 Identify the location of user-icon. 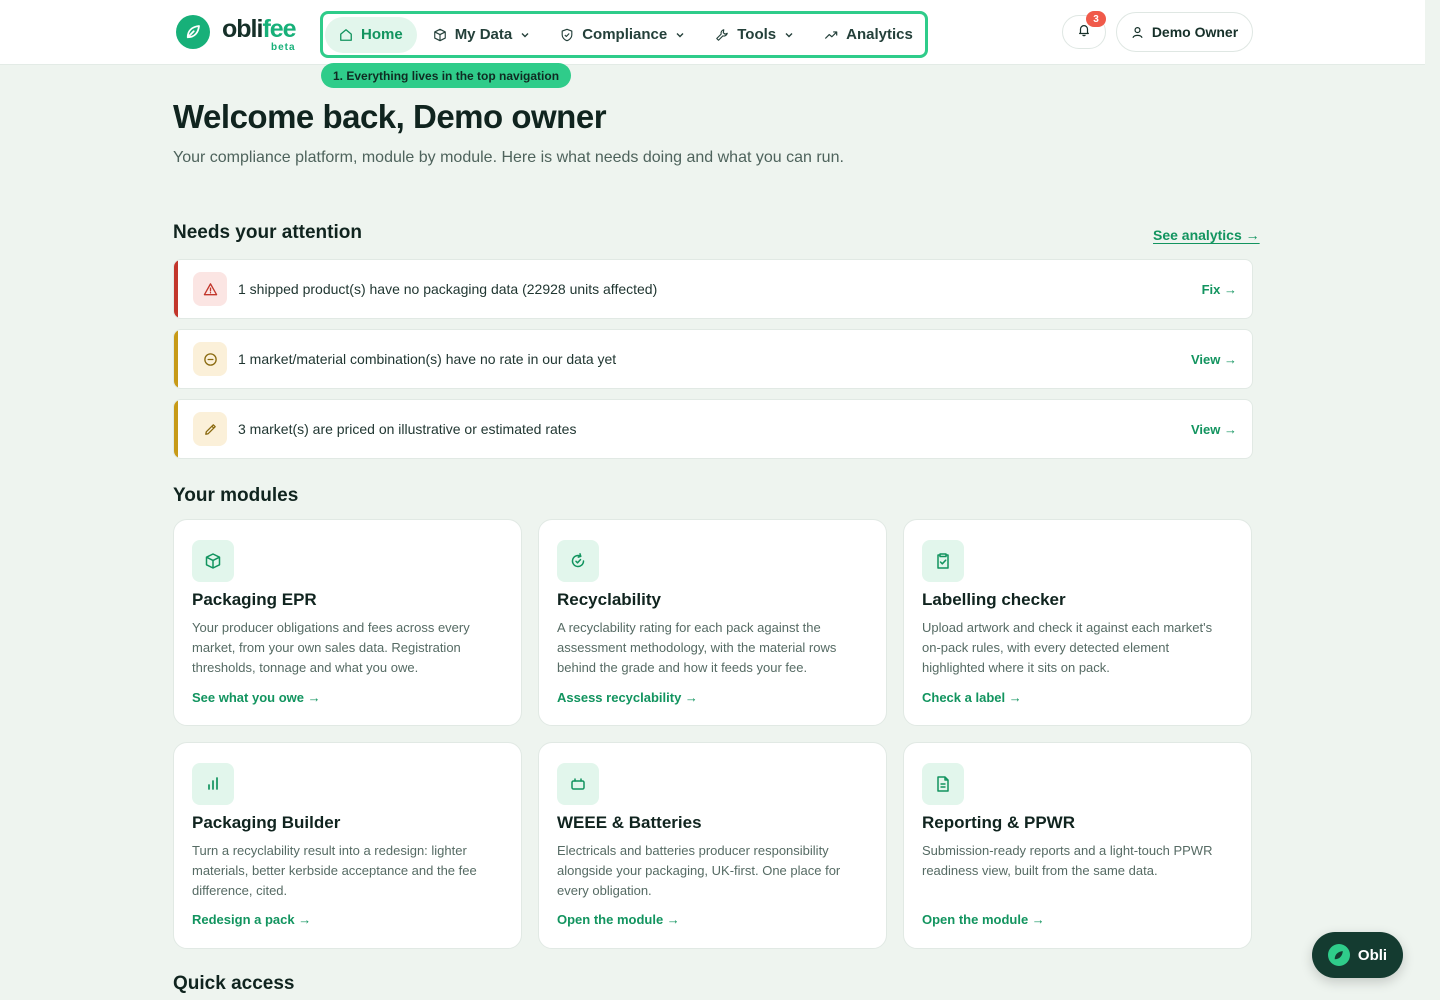
(1137, 32).